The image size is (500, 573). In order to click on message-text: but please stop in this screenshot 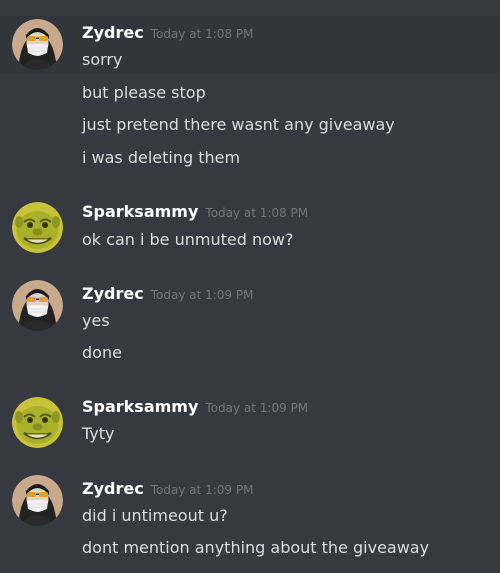, I will do `click(144, 92)`.